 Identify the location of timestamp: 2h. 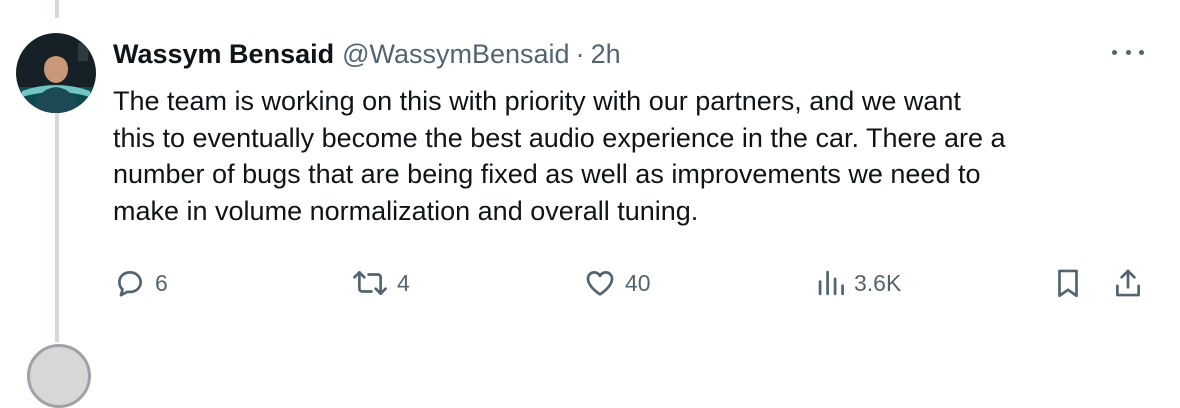
(606, 54).